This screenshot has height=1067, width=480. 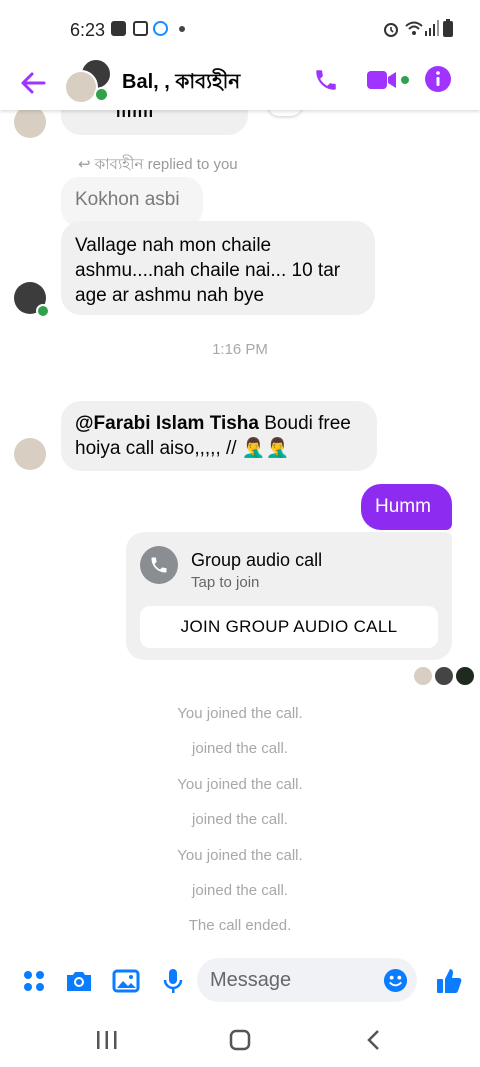 What do you see at coordinates (240, 349) in the screenshot?
I see `timestamp: 1:16 PM` at bounding box center [240, 349].